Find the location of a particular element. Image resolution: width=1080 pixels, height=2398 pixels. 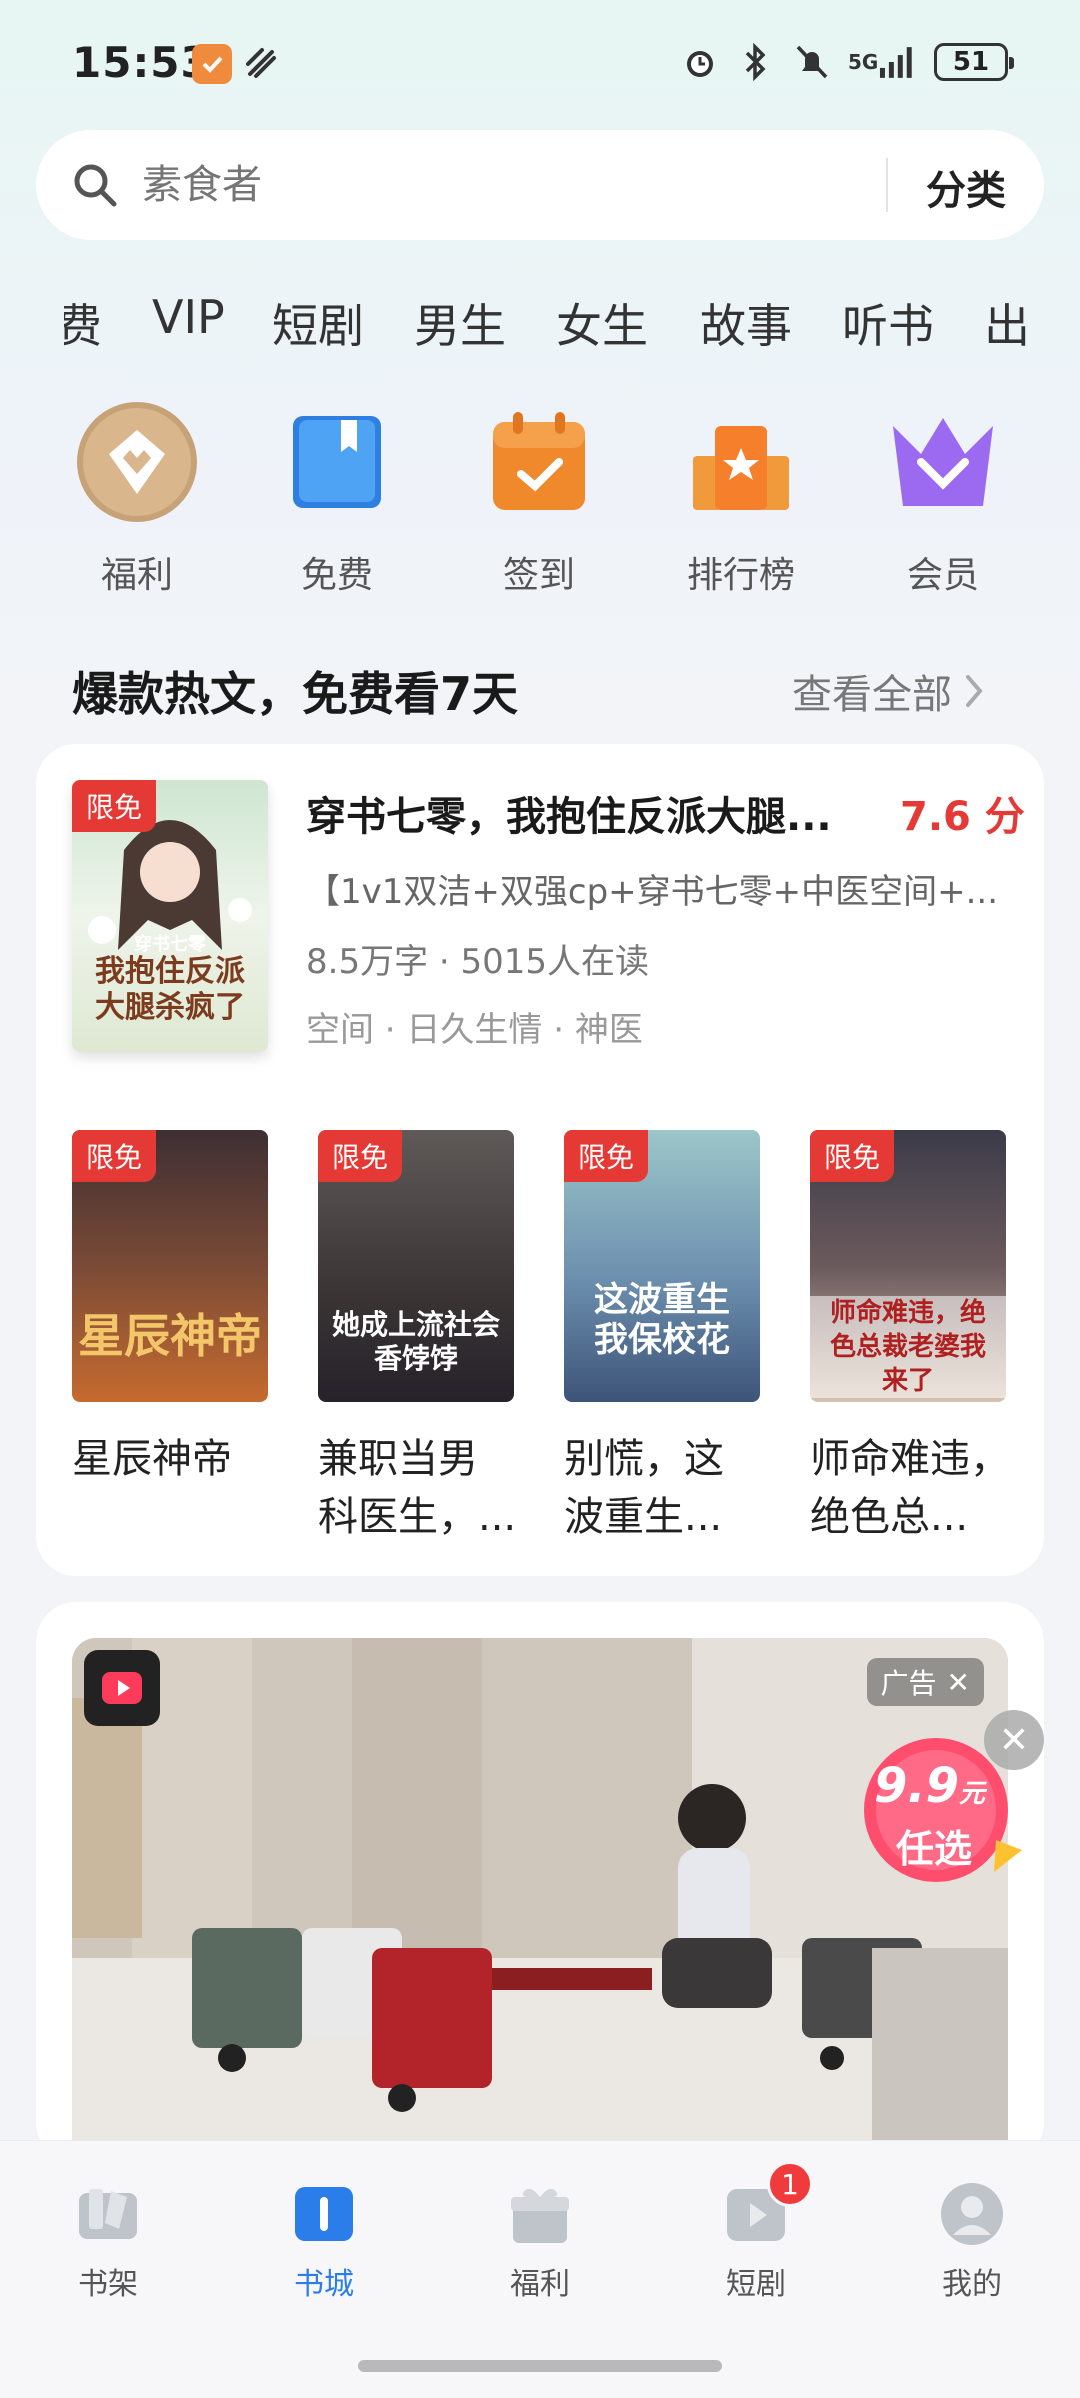

view-all-link: 查看全部 is located at coordinates (889, 691).